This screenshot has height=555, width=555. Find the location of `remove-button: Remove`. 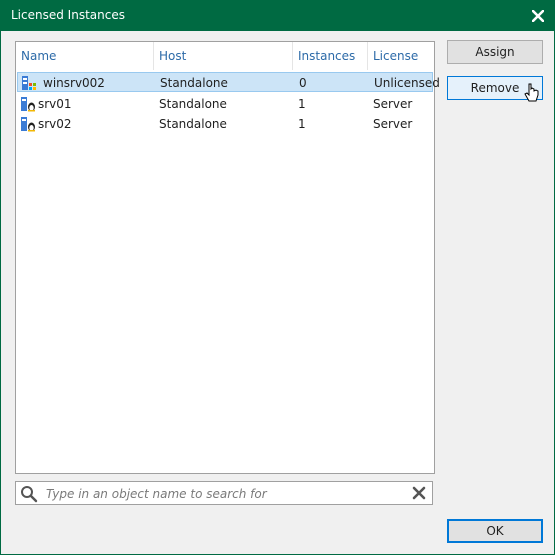

remove-button: Remove is located at coordinates (495, 88).